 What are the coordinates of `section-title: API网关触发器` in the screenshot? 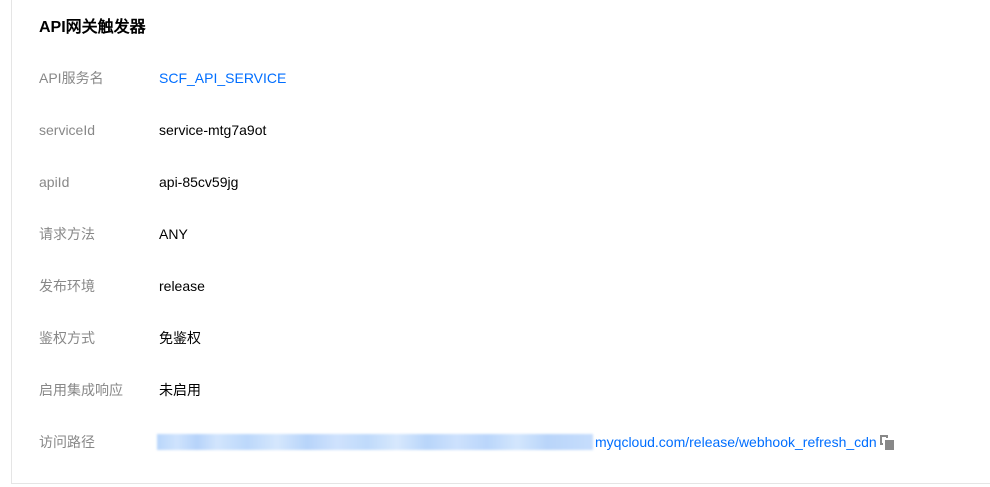 It's located at (92, 27).